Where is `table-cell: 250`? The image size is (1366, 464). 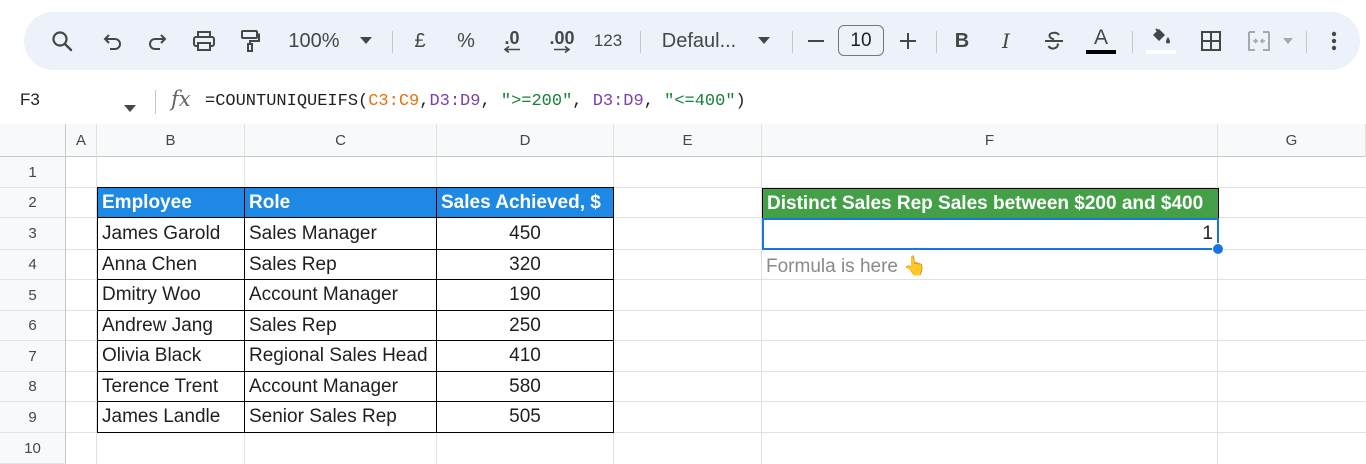
table-cell: 250 is located at coordinates (525, 325).